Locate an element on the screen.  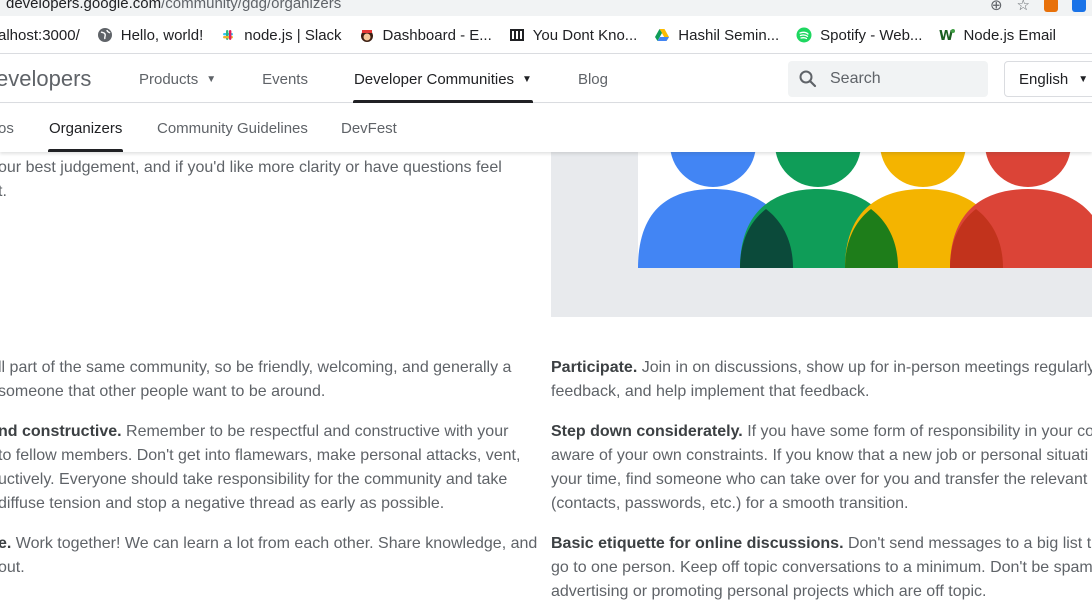
bookmark-nodejs-email: W Node.js Email is located at coordinates (997, 35).